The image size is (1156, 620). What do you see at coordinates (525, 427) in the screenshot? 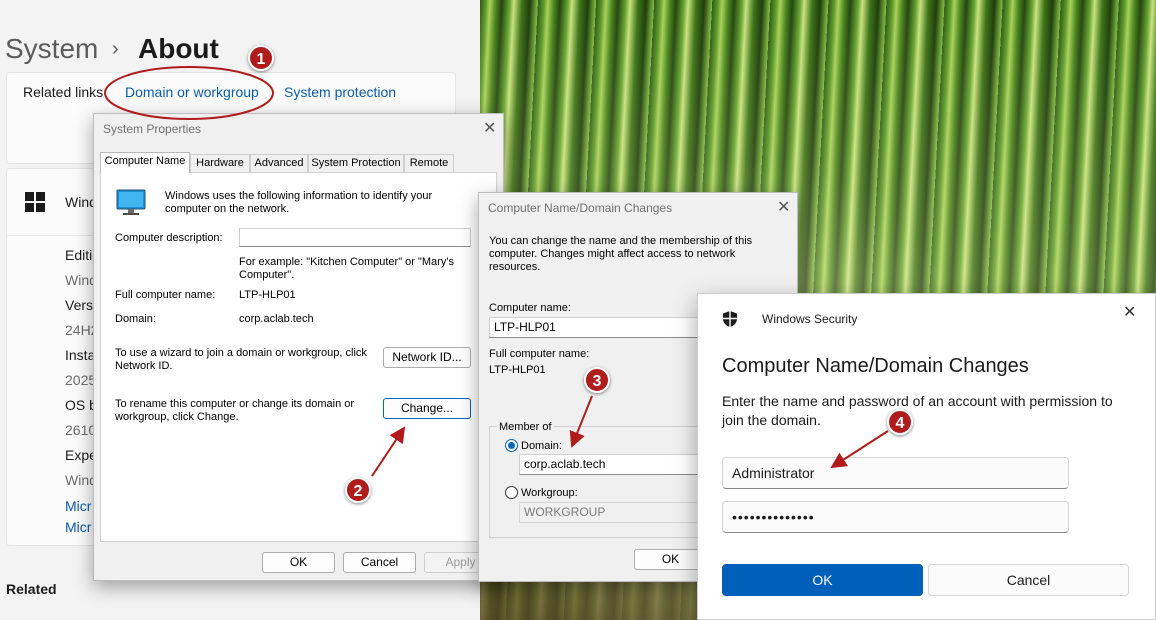
I see `member-of-label: Member of` at bounding box center [525, 427].